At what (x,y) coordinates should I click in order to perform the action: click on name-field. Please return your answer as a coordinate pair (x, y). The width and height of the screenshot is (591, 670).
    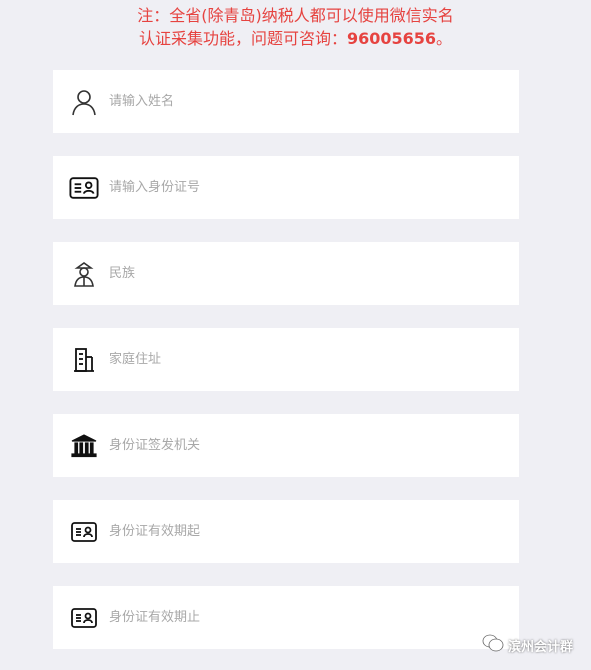
    Looking at the image, I should click on (286, 101).